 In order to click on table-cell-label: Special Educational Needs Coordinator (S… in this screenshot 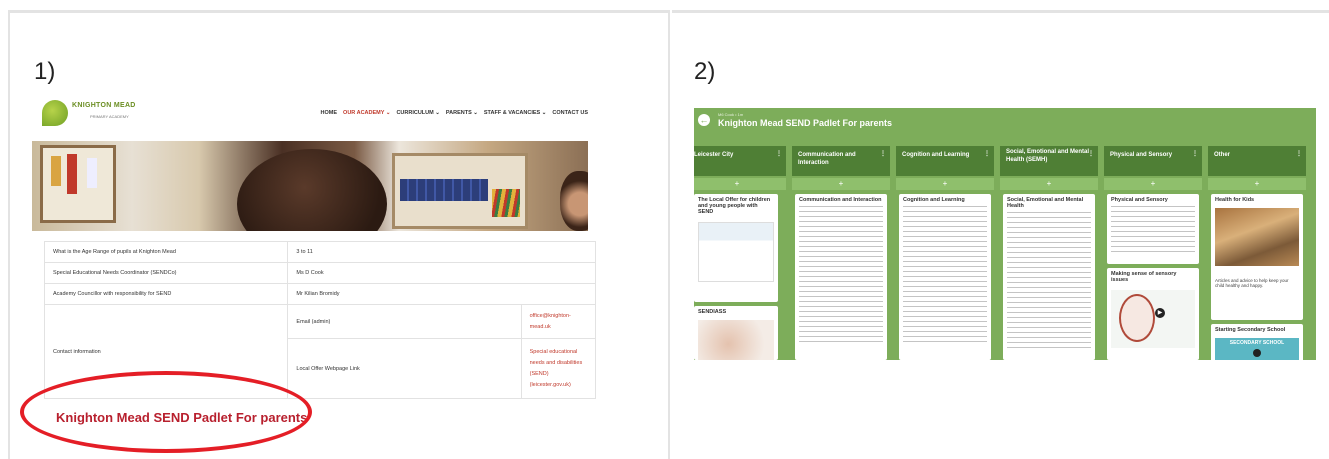, I will do `click(166, 273)`.